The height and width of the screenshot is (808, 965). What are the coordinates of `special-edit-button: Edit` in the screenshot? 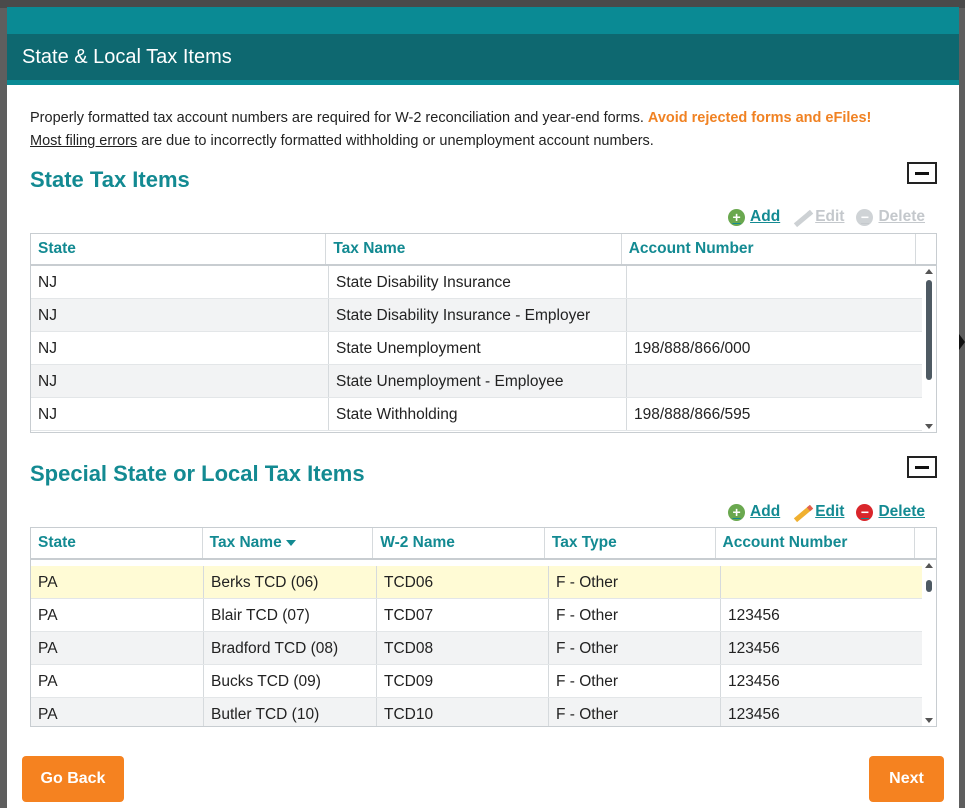 It's located at (818, 512).